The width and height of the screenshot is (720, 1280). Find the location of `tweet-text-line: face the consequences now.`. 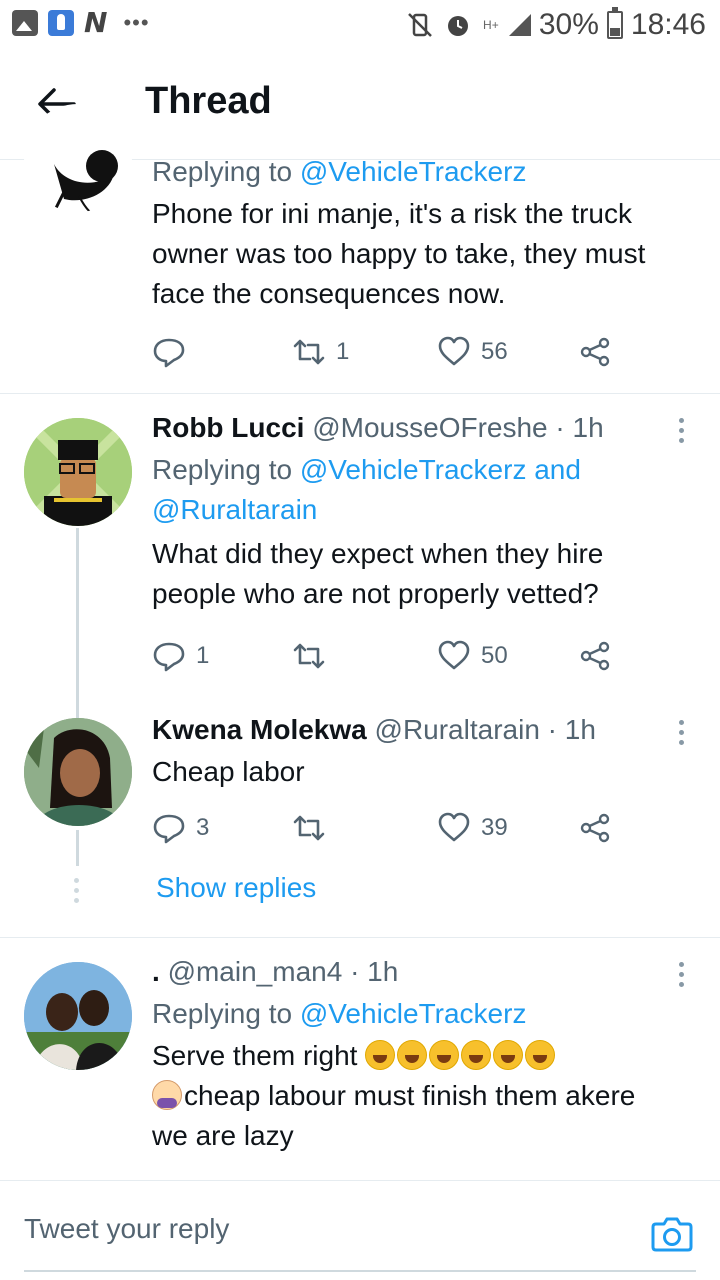

tweet-text-line: face the consequences now. is located at coordinates (329, 293).